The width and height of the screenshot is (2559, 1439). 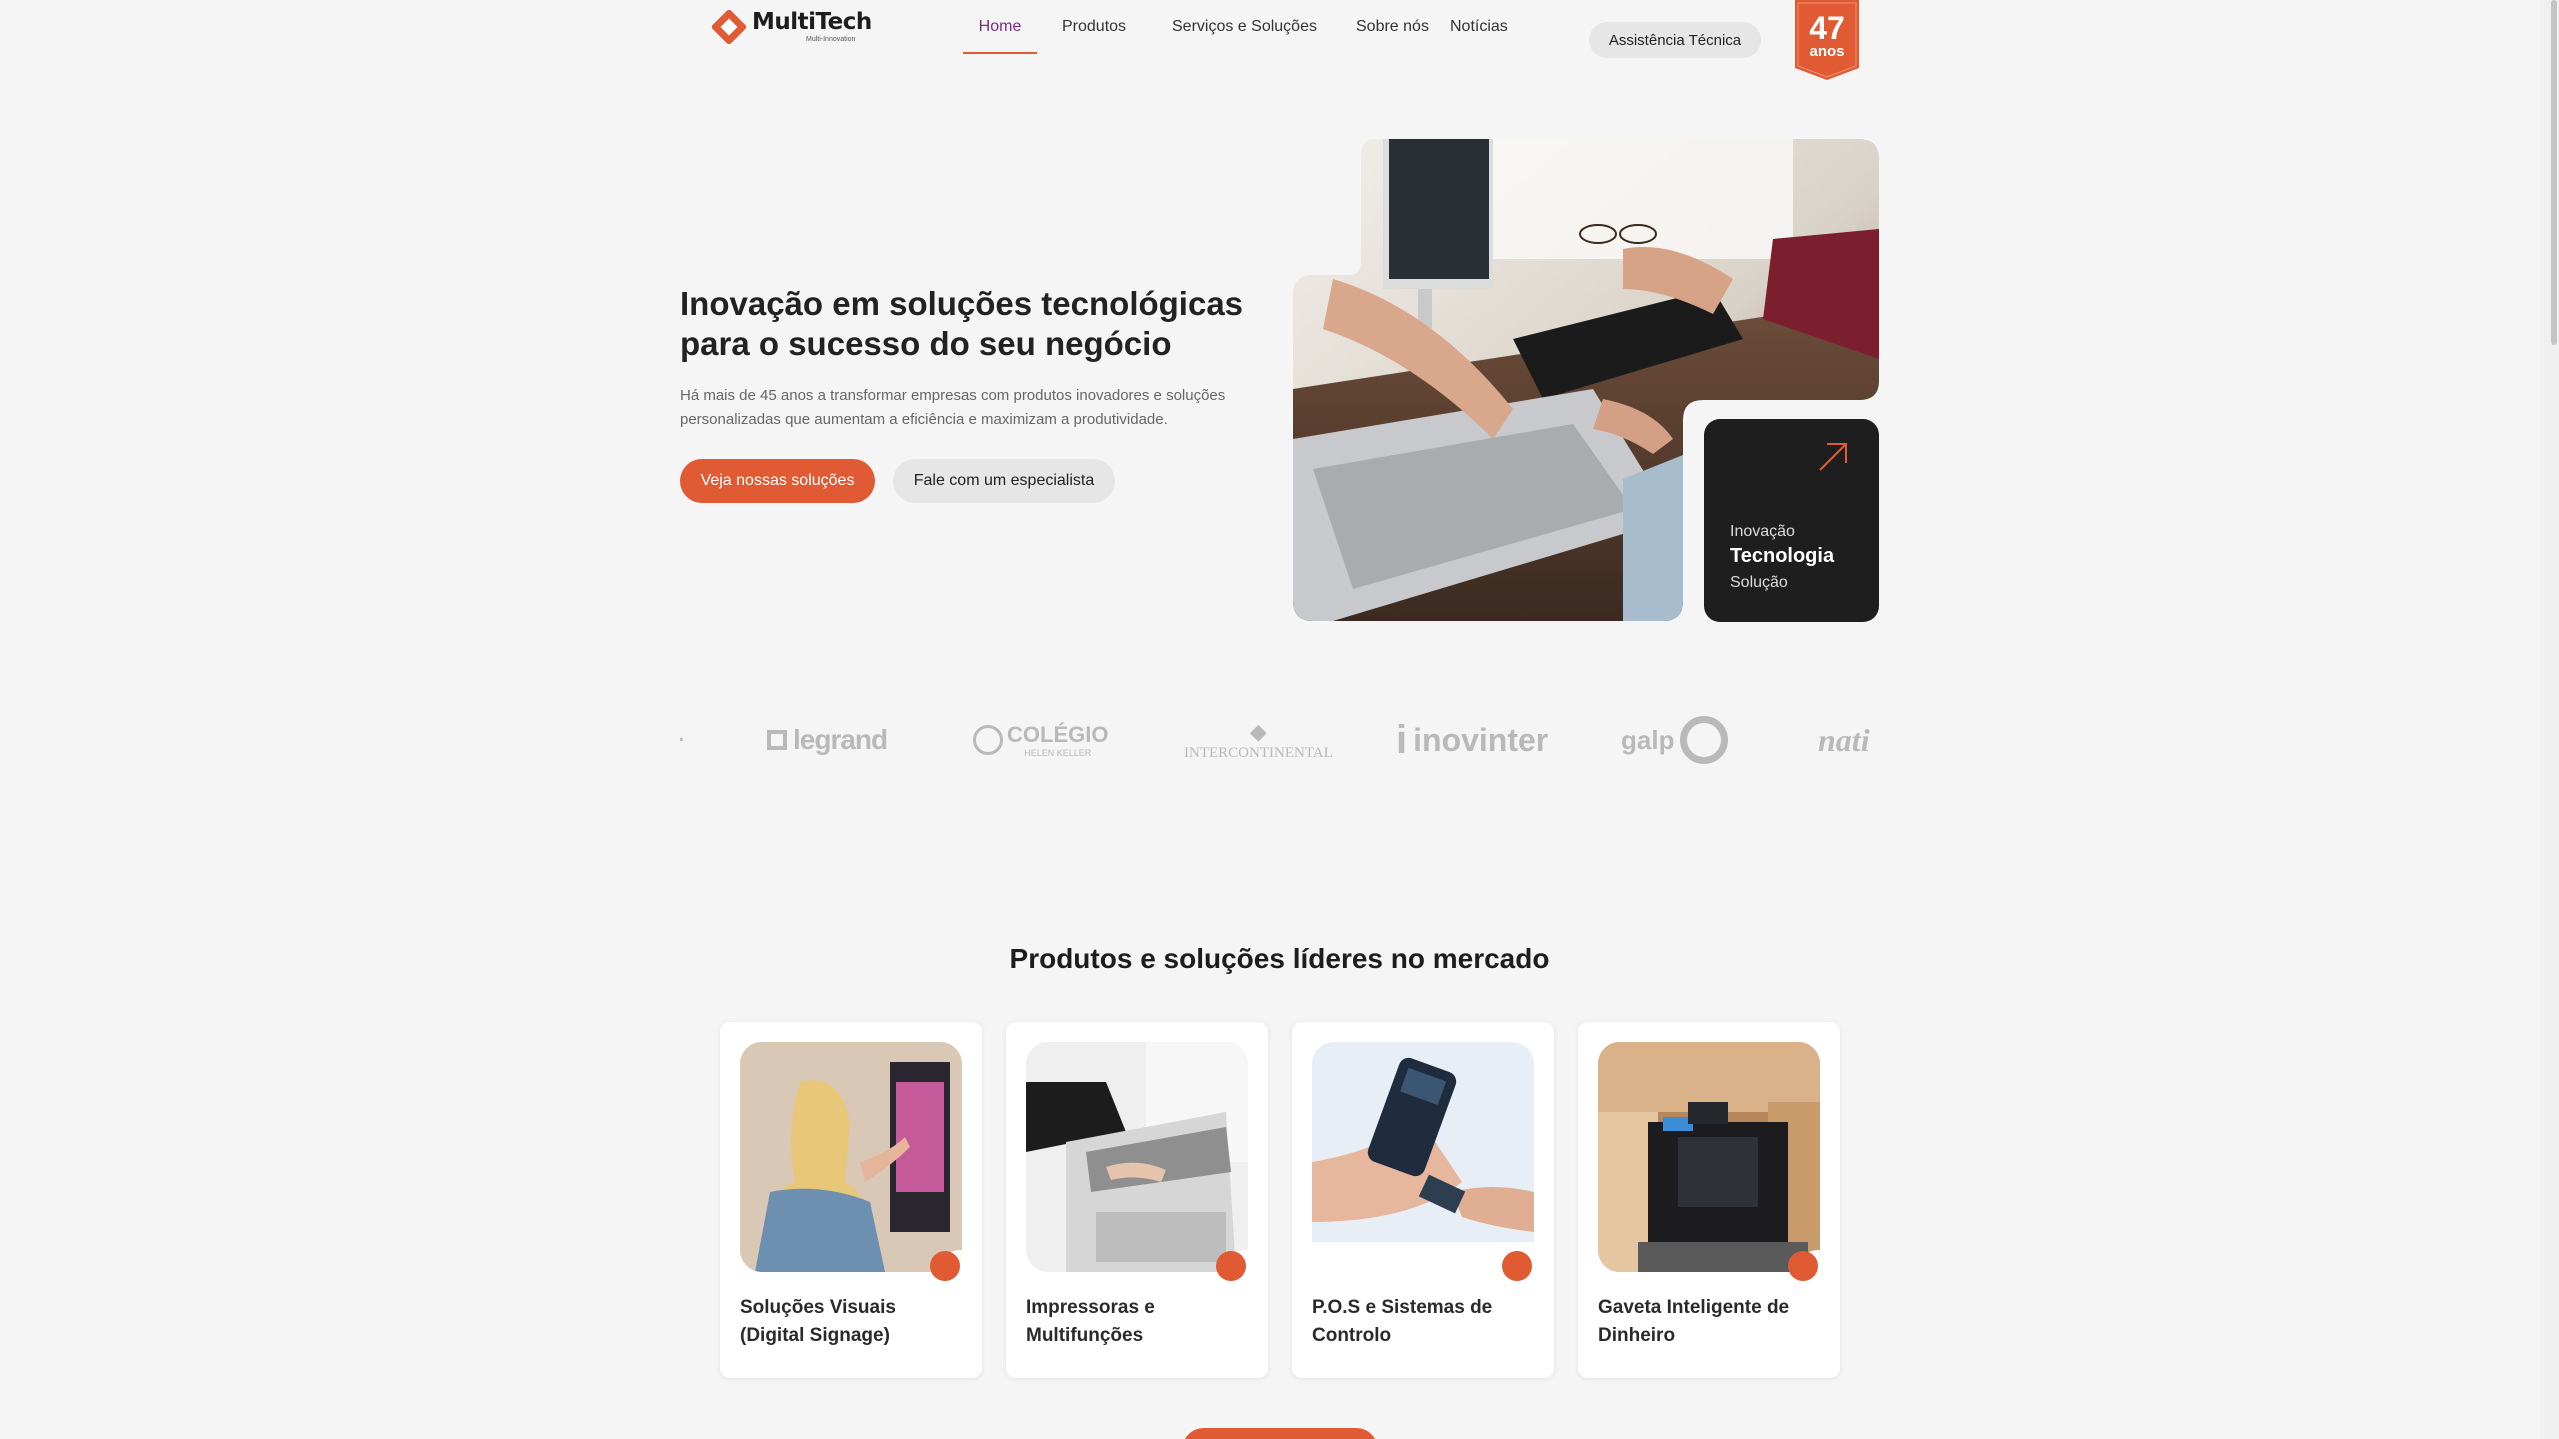 What do you see at coordinates (812, 22) in the screenshot?
I see `brand-name: MultiTech` at bounding box center [812, 22].